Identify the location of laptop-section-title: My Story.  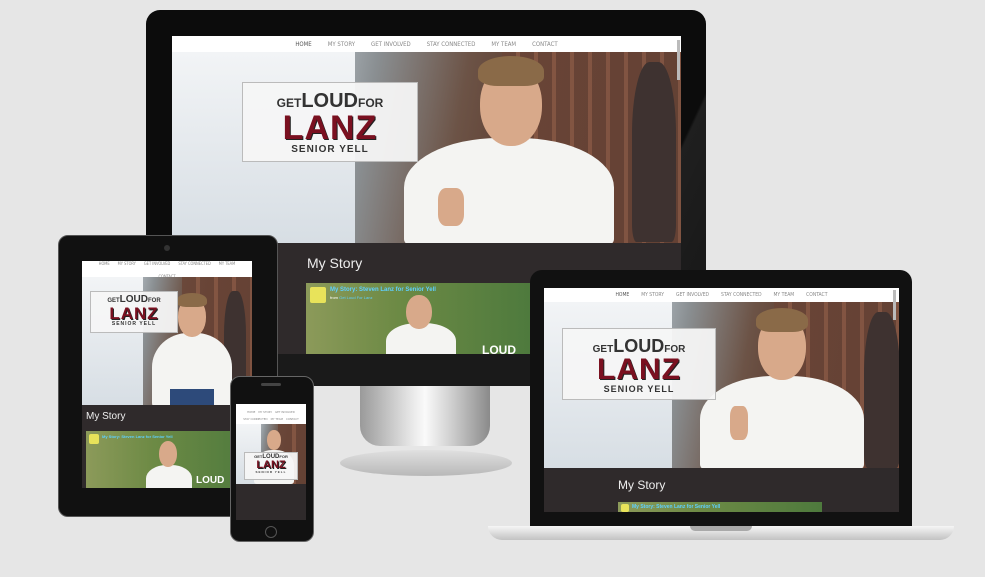
(642, 485).